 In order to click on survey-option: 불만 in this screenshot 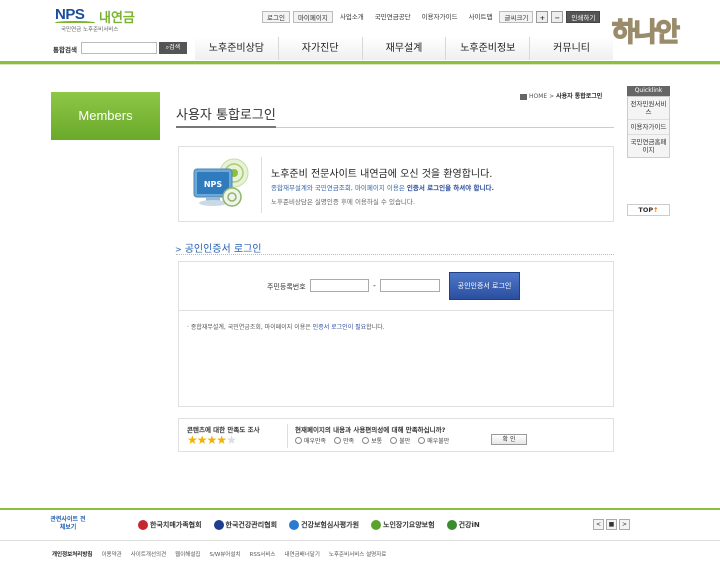, I will do `click(400, 440)`.